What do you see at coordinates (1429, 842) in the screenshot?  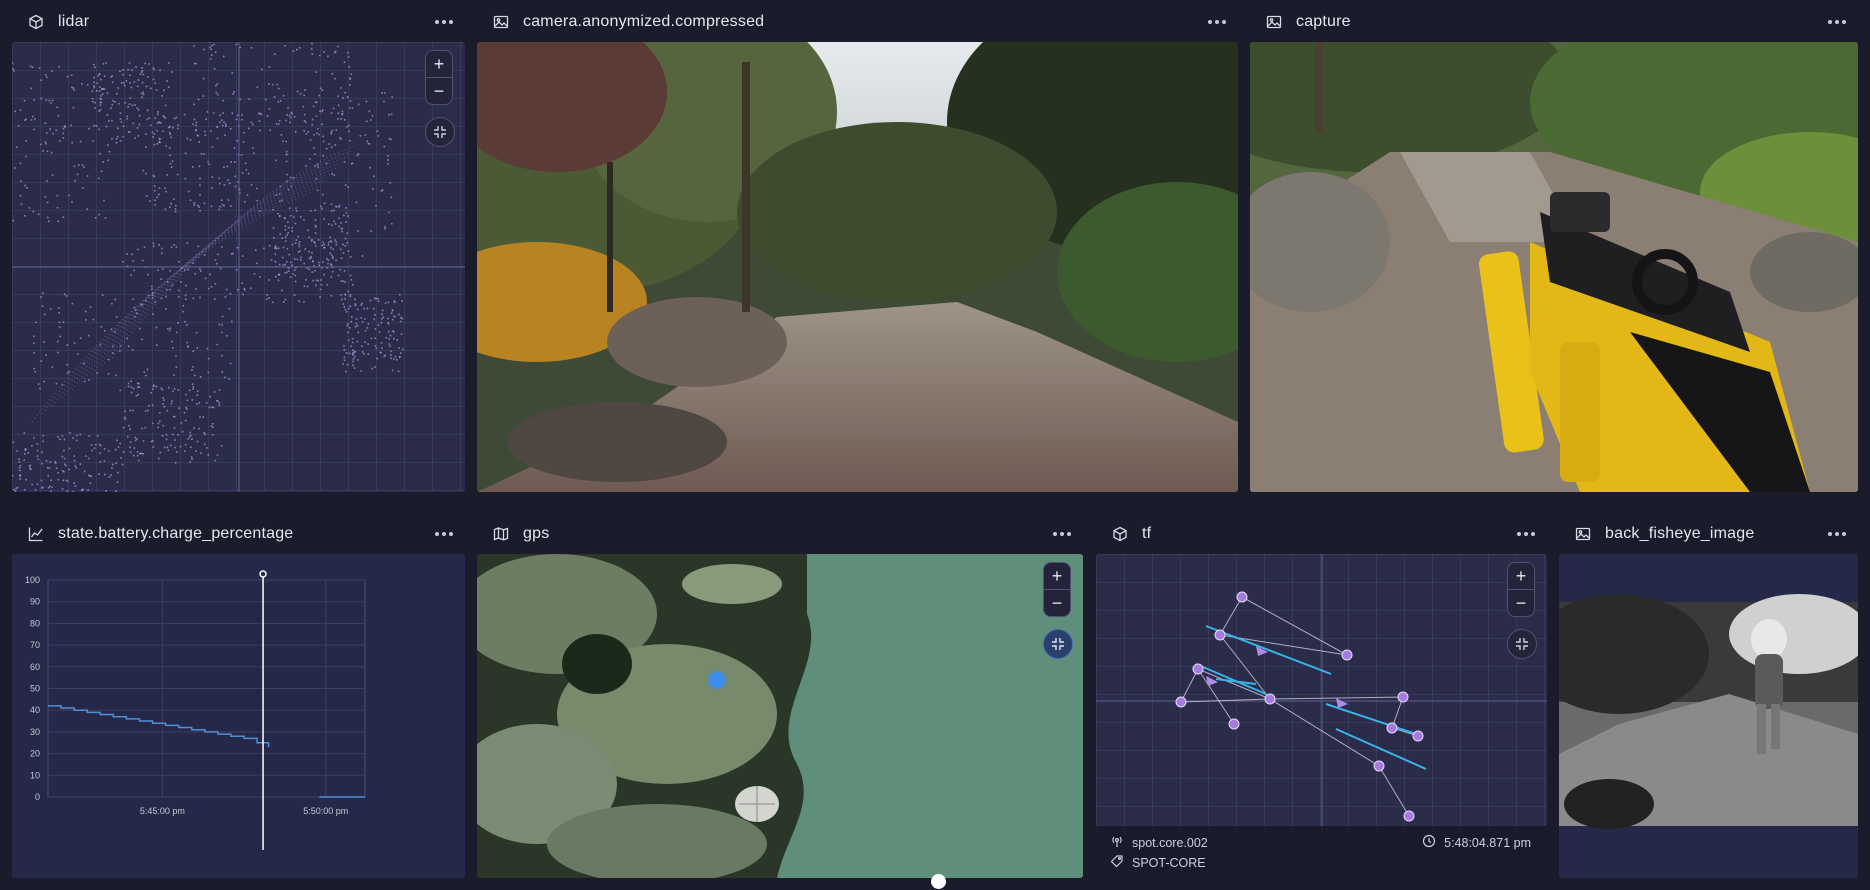 I see `clock-icon` at bounding box center [1429, 842].